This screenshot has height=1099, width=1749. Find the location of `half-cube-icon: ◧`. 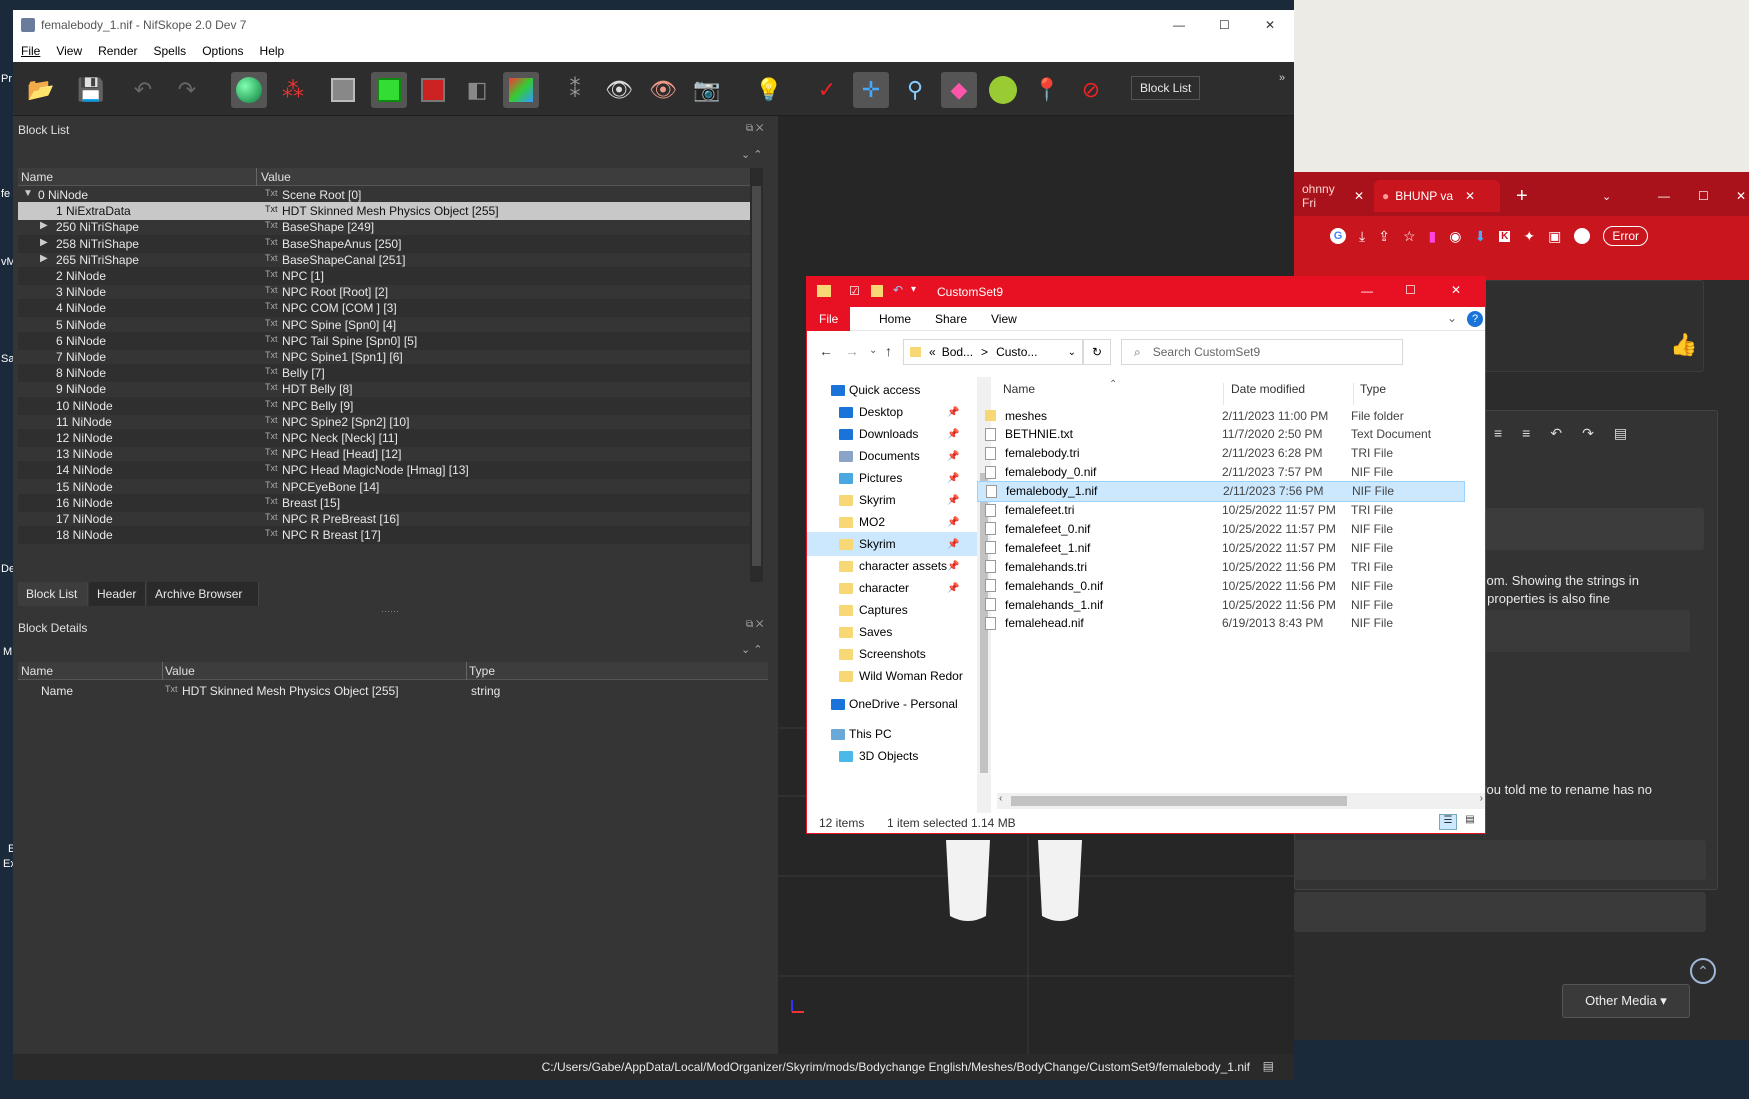

half-cube-icon: ◧ is located at coordinates (477, 90).